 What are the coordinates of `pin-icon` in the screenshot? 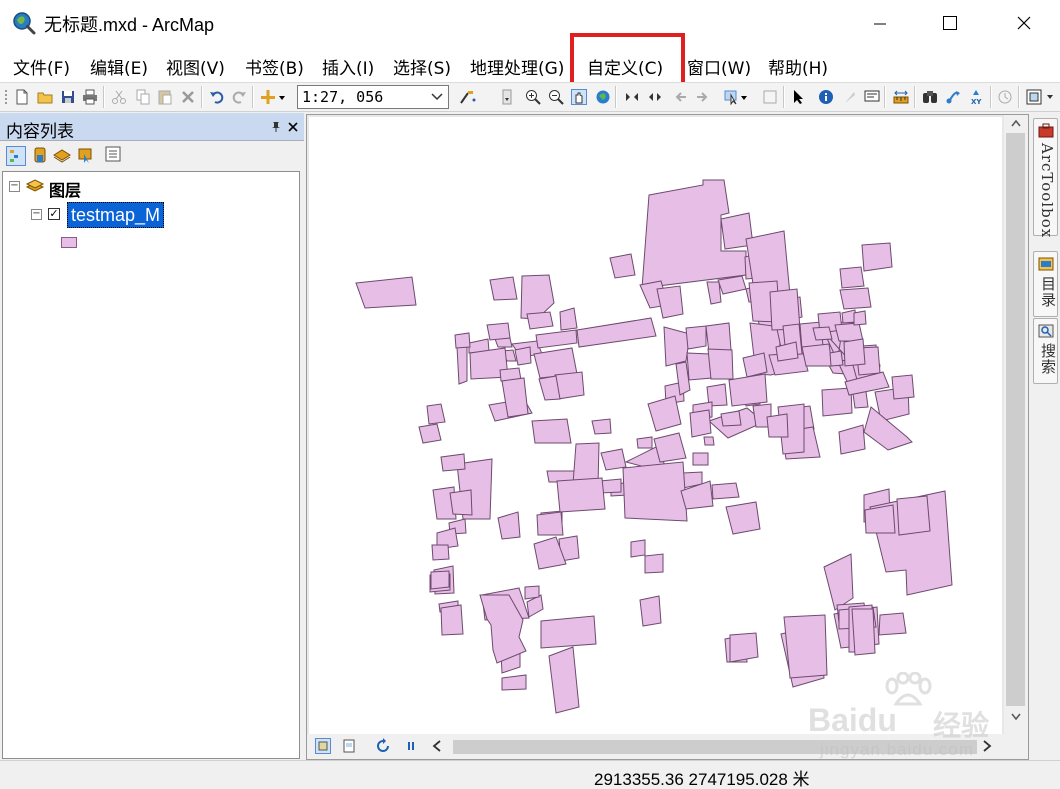 It's located at (276, 127).